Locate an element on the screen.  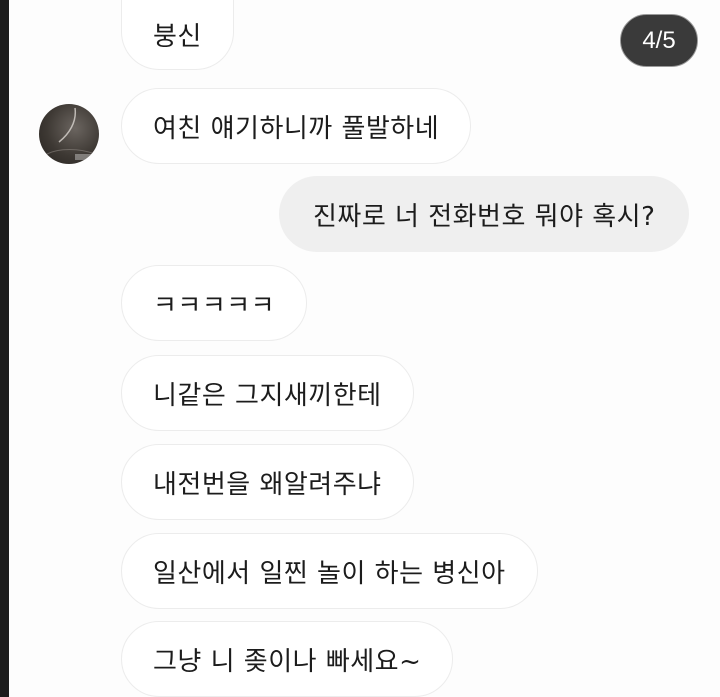
message-text: 그냥 니 좆이나 빠세요~ is located at coordinates (287, 661).